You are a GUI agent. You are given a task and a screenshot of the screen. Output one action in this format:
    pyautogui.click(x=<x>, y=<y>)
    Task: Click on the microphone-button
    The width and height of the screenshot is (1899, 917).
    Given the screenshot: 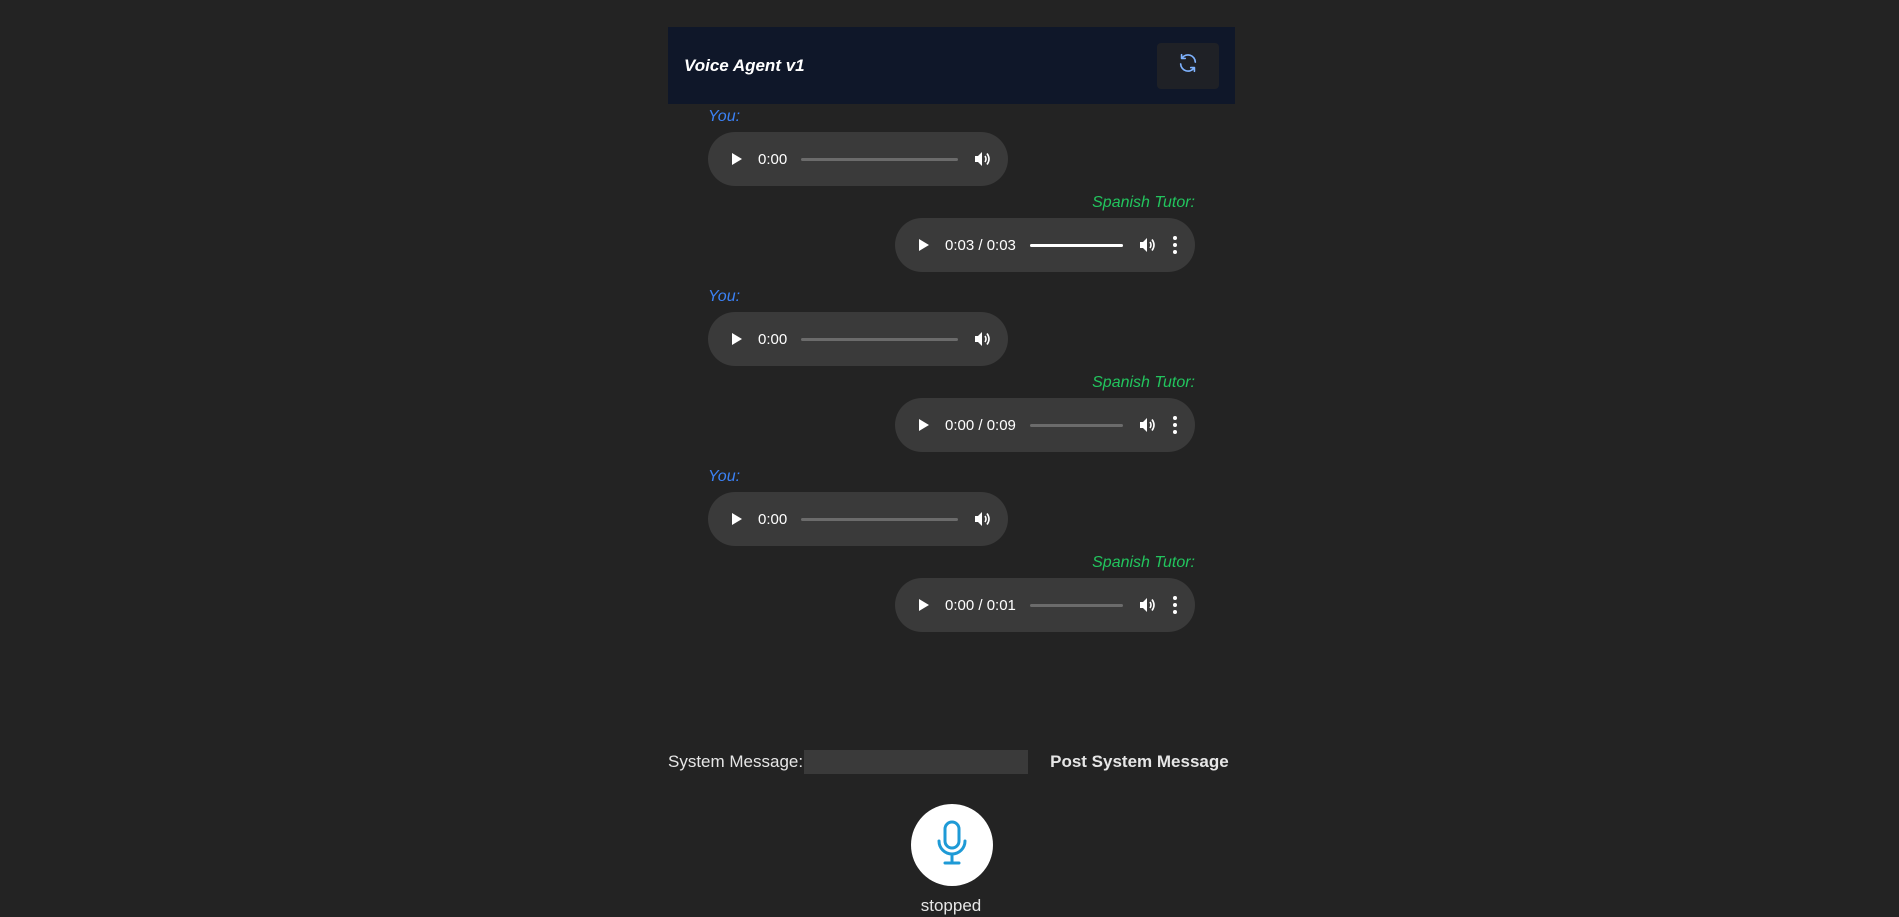 What is the action you would take?
    pyautogui.click(x=952, y=845)
    